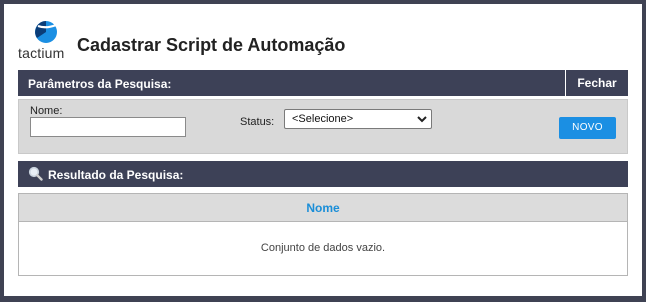  I want to click on status-label: Status:, so click(257, 122).